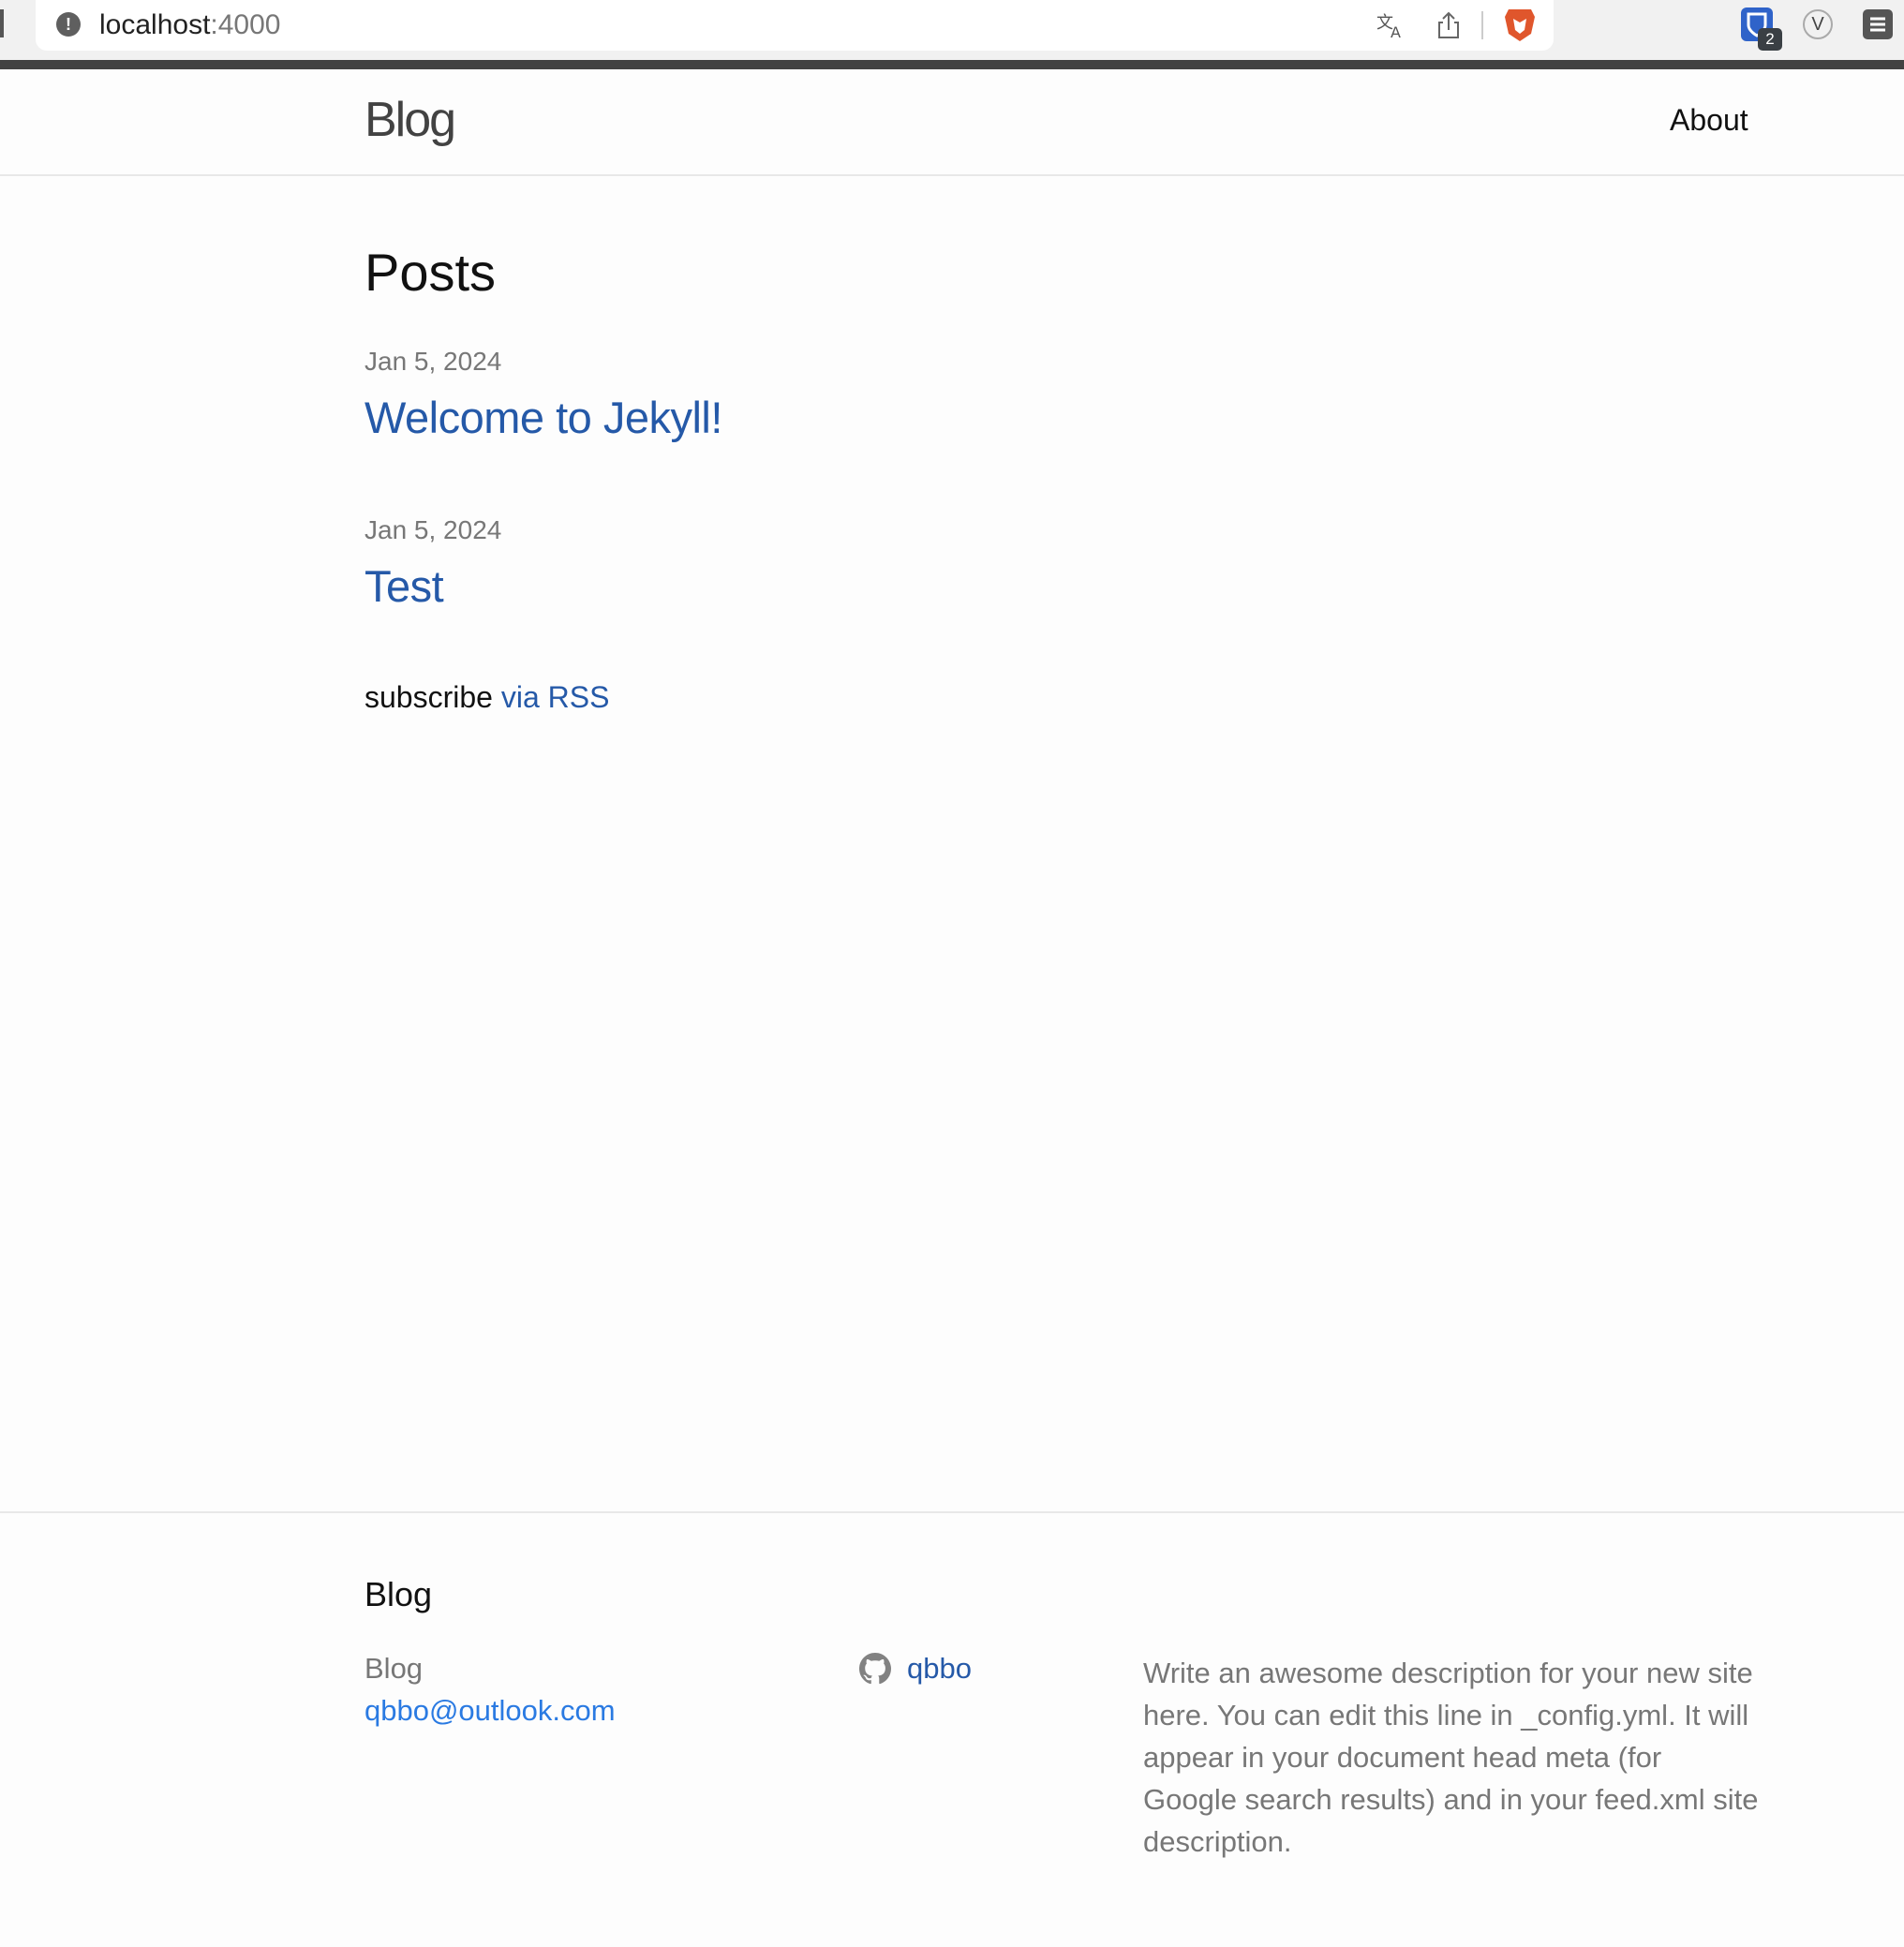  What do you see at coordinates (1482, 25) in the screenshot?
I see `address-divider` at bounding box center [1482, 25].